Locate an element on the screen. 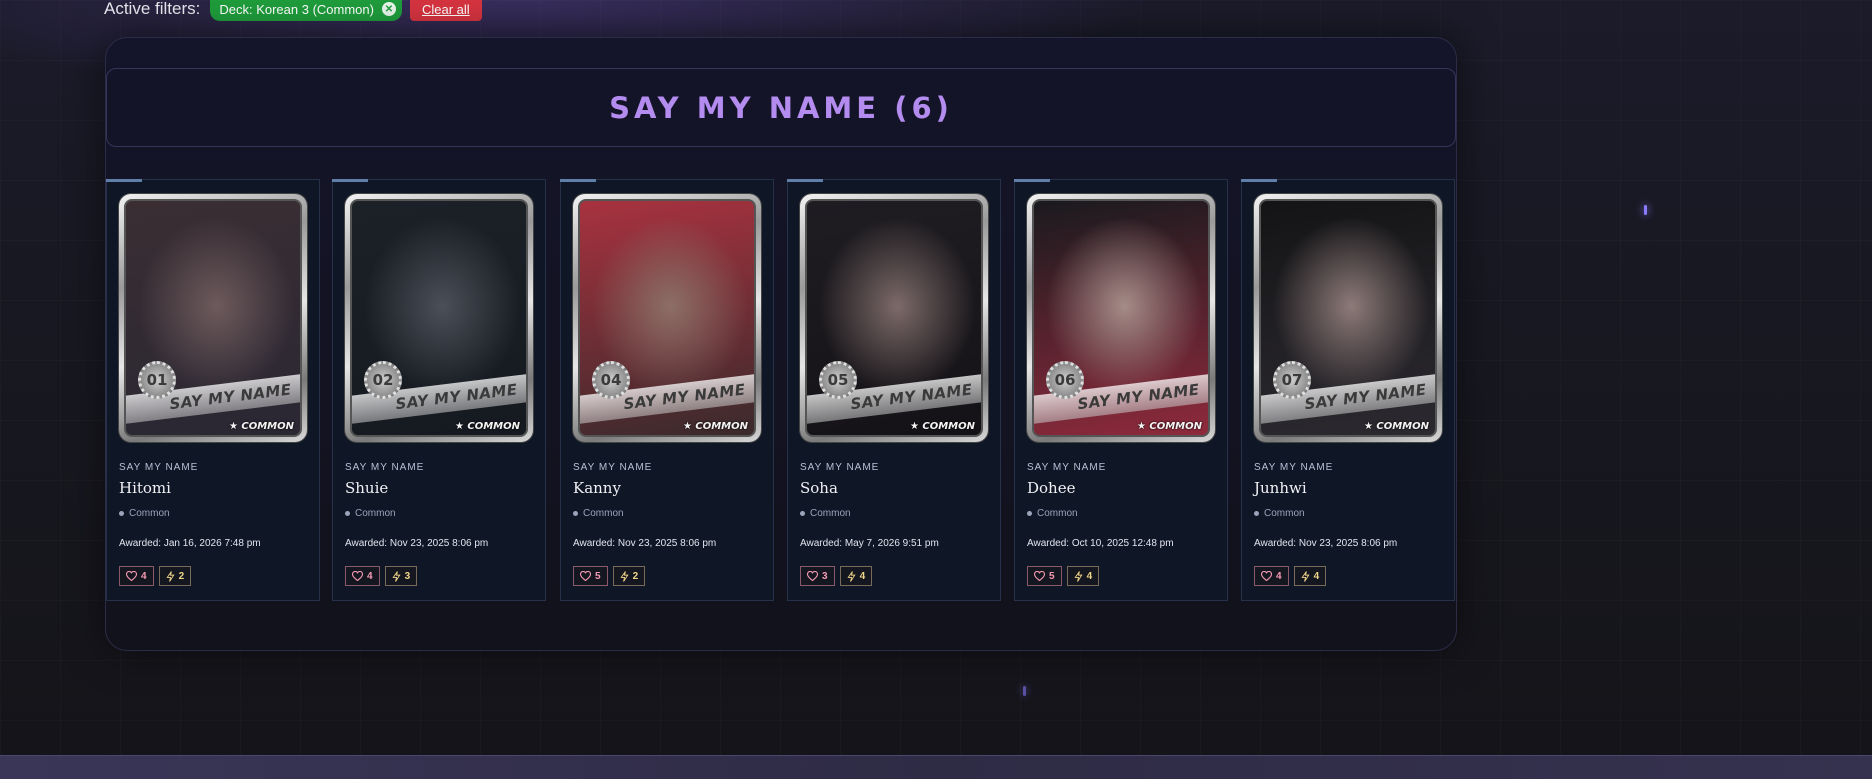  card-photo: SAY MY NAME 07 ★ COMMON is located at coordinates (1348, 318).